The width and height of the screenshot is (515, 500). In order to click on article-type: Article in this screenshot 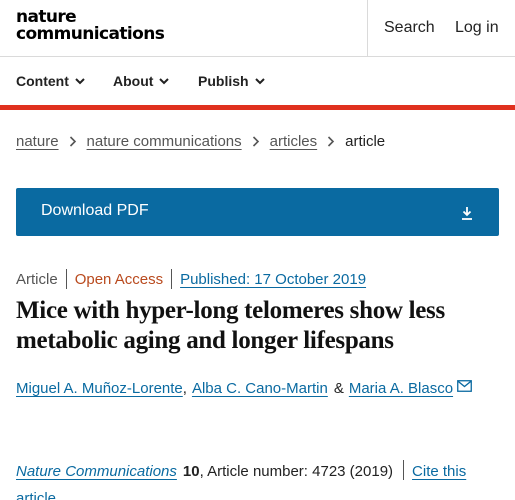, I will do `click(37, 279)`.